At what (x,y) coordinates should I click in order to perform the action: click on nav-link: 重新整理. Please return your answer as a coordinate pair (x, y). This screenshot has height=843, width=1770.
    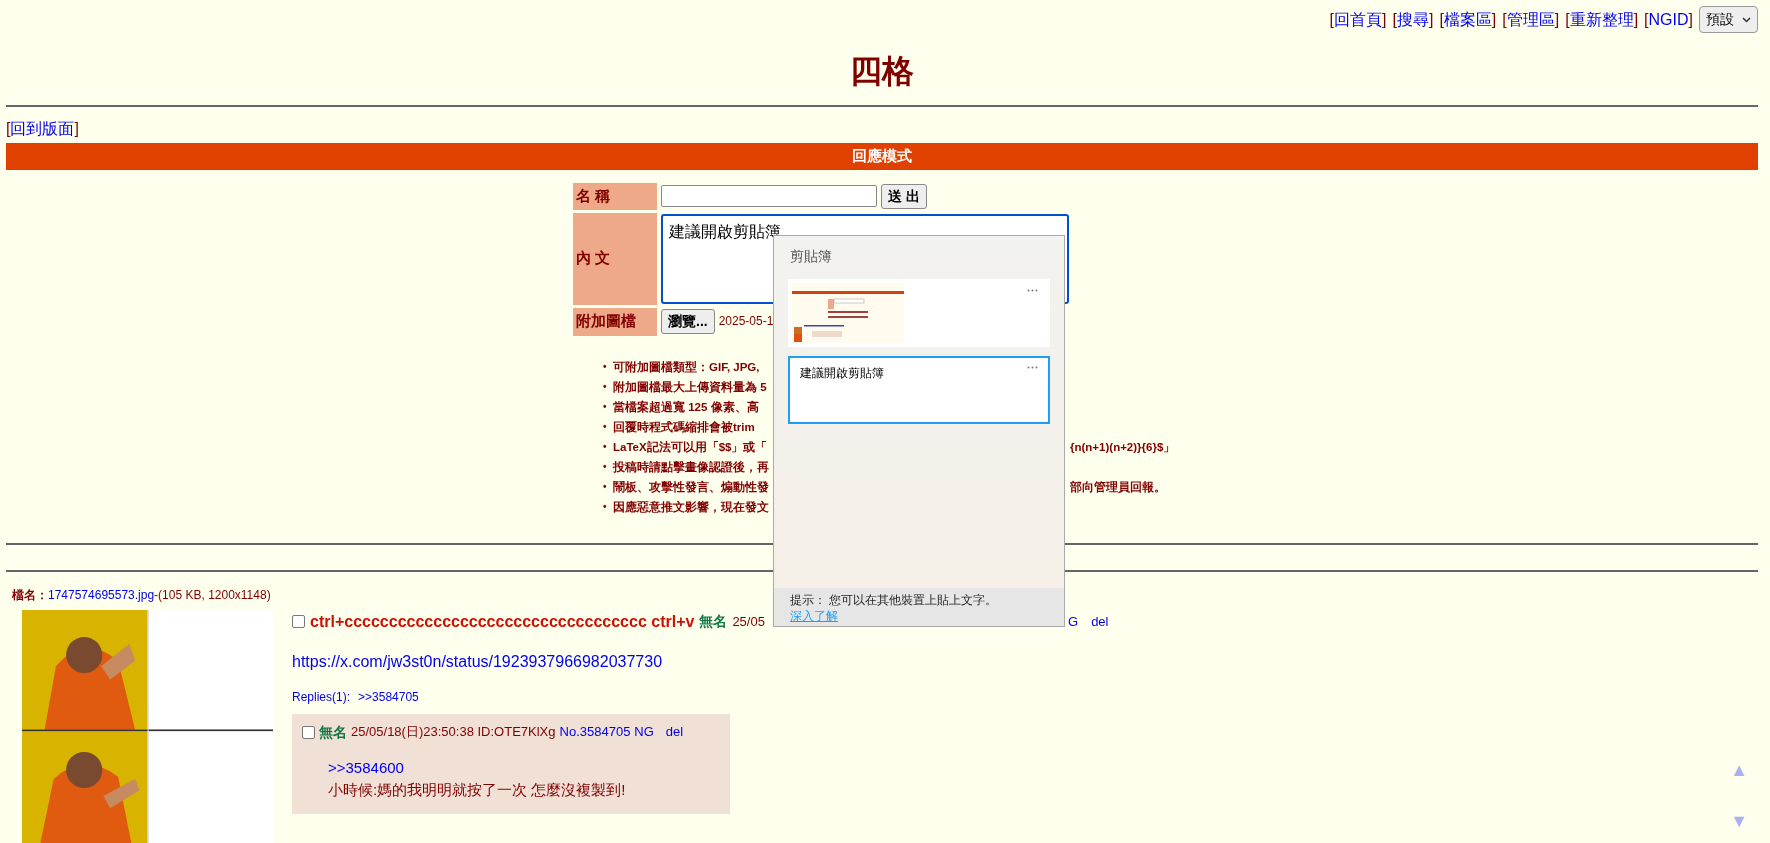
    Looking at the image, I should click on (1601, 19).